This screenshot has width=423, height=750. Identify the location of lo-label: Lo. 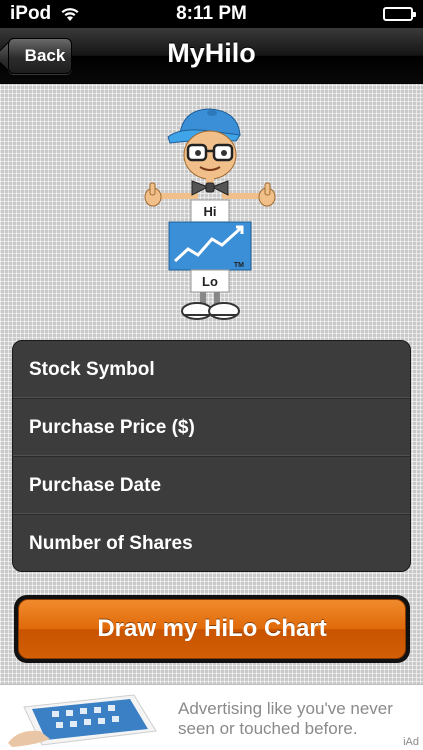
(210, 281).